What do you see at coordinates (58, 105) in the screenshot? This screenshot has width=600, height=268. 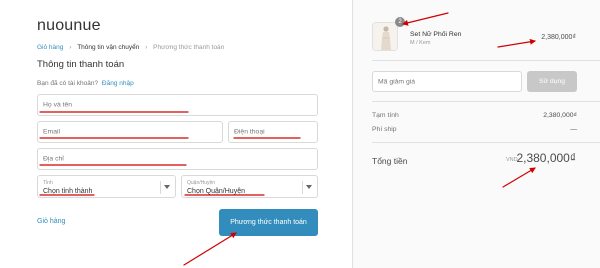 I see `full-name-placeholder: Họ và tên` at bounding box center [58, 105].